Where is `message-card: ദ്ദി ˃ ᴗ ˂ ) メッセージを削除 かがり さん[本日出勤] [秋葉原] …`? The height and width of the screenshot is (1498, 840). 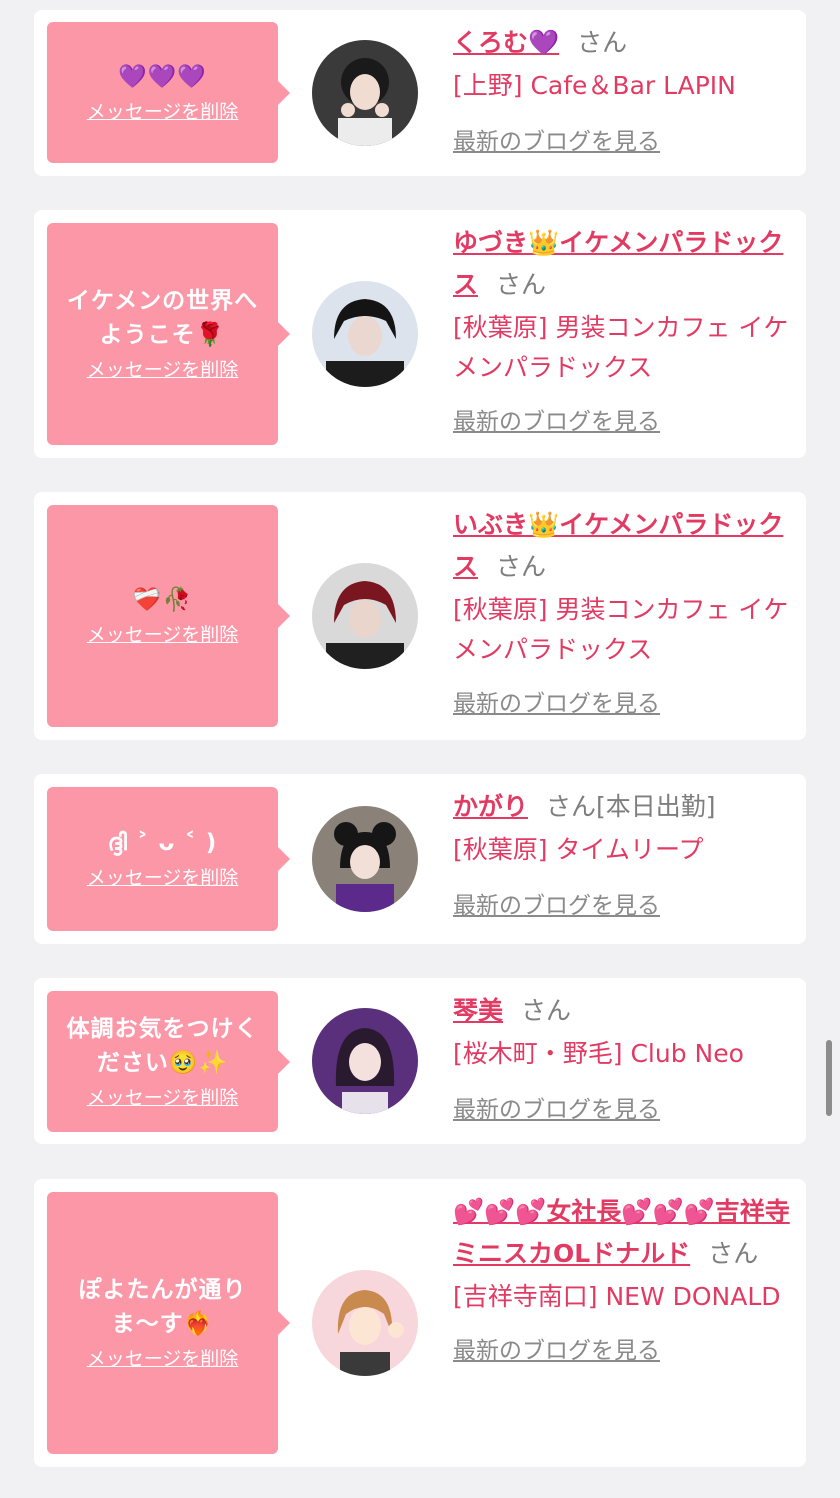
message-card: ദ്ദി ˃ ᴗ ˂ ) メッセージを削除 かがり さん[本日出勤] [秋葉原] … is located at coordinates (420, 859).